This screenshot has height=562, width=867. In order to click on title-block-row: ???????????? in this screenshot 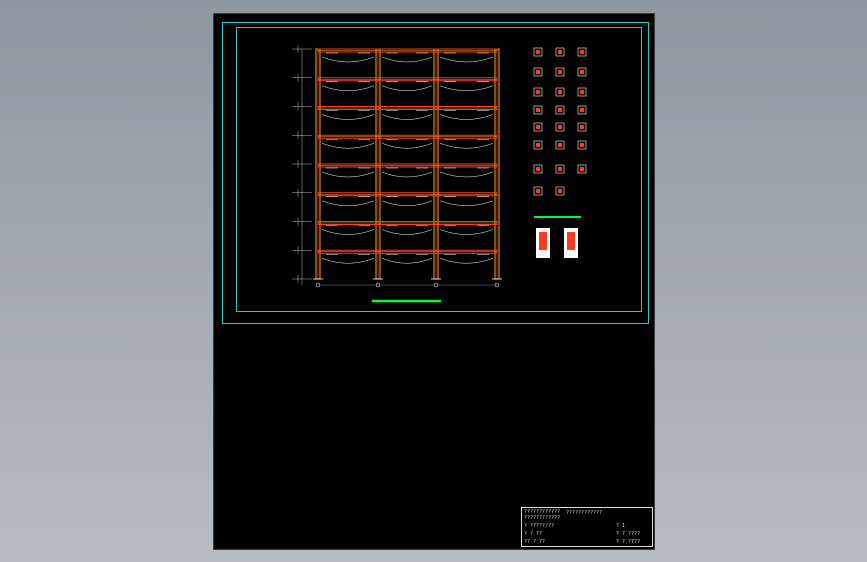, I will do `click(542, 518)`.